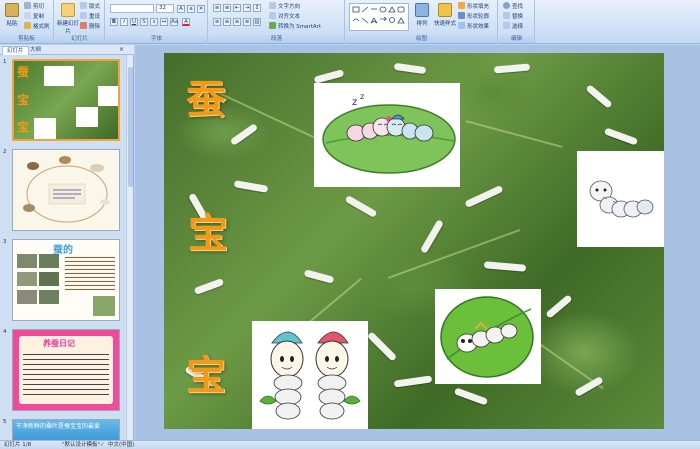 The width and height of the screenshot is (700, 449). Describe the element at coordinates (387, 135) in the screenshot. I see `clipart-sleeping-worms: z z` at that location.